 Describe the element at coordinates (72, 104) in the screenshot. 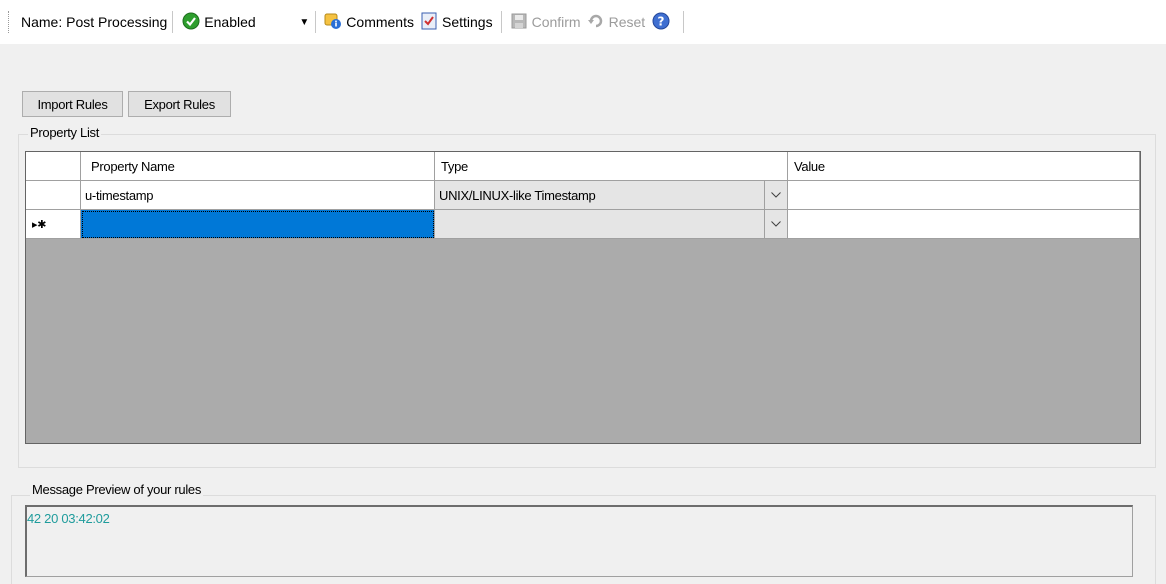

I see `import-rules-button: Import Rules` at that location.